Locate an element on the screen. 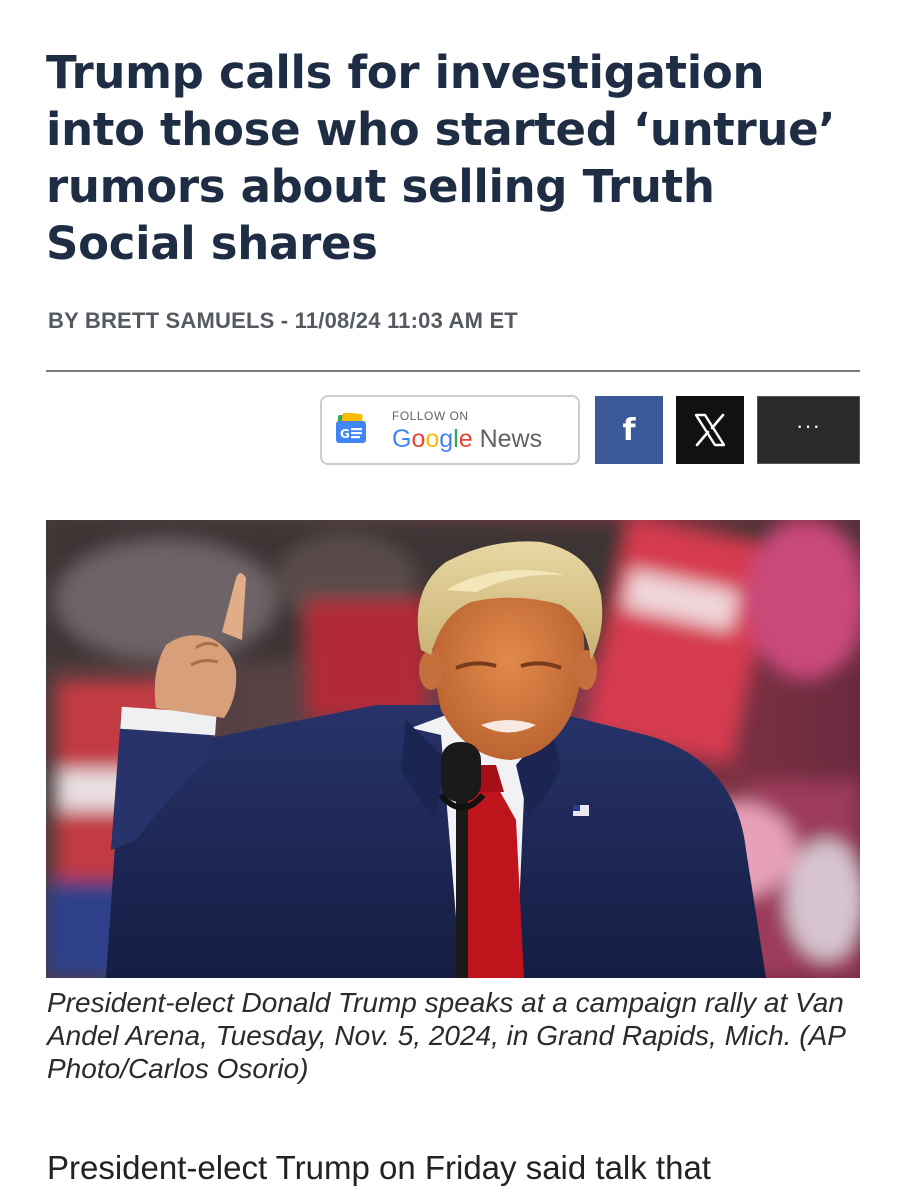  google-news-icon: G is located at coordinates (351, 428).